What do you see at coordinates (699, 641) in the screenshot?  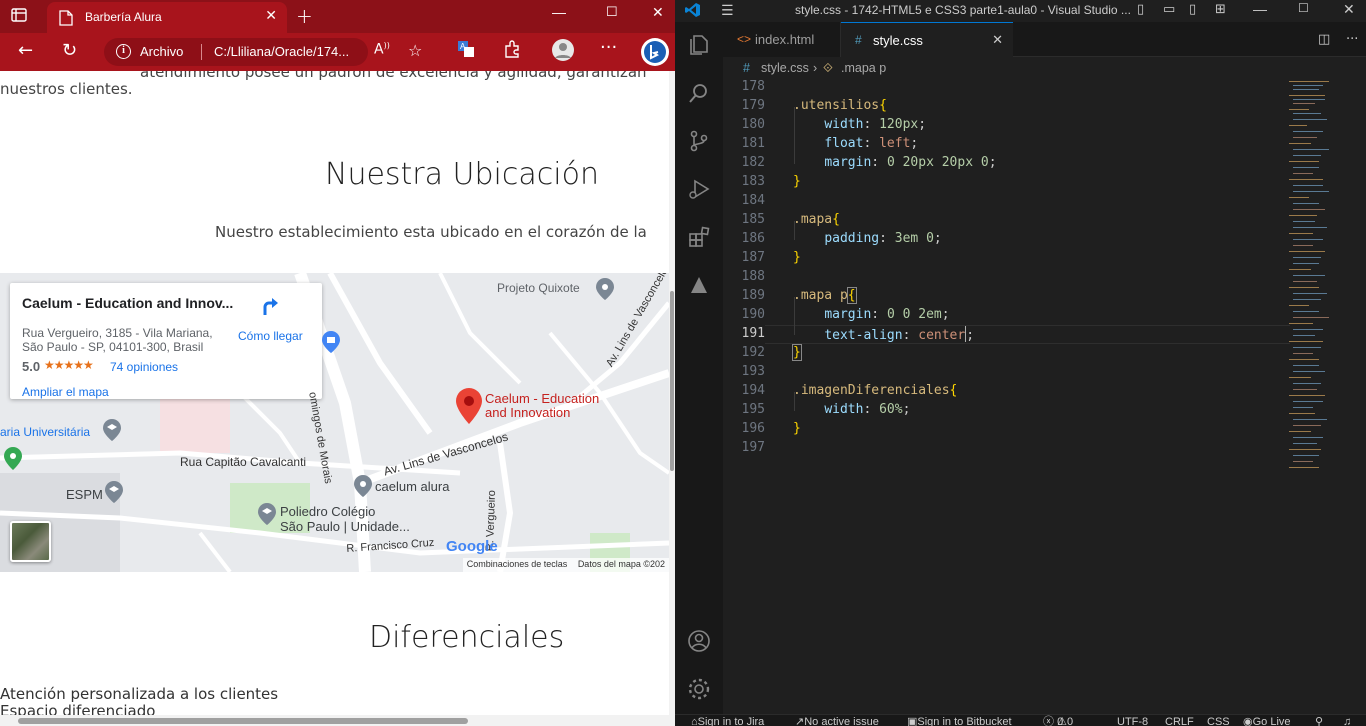 I see `accounts-icon` at bounding box center [699, 641].